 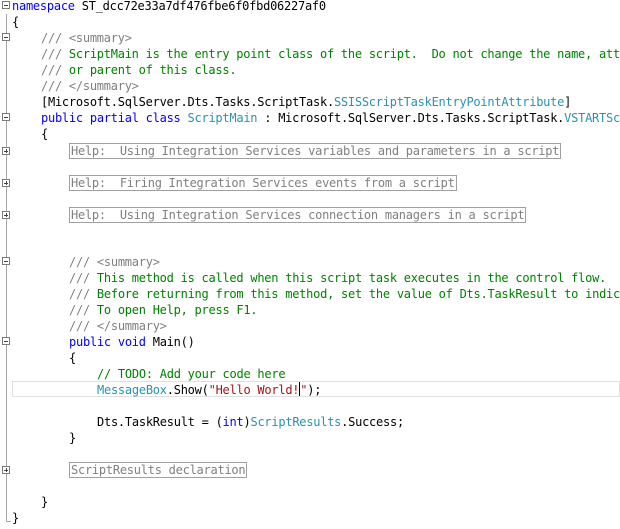 I want to click on line-main-signature: public void Main(), so click(x=310, y=342).